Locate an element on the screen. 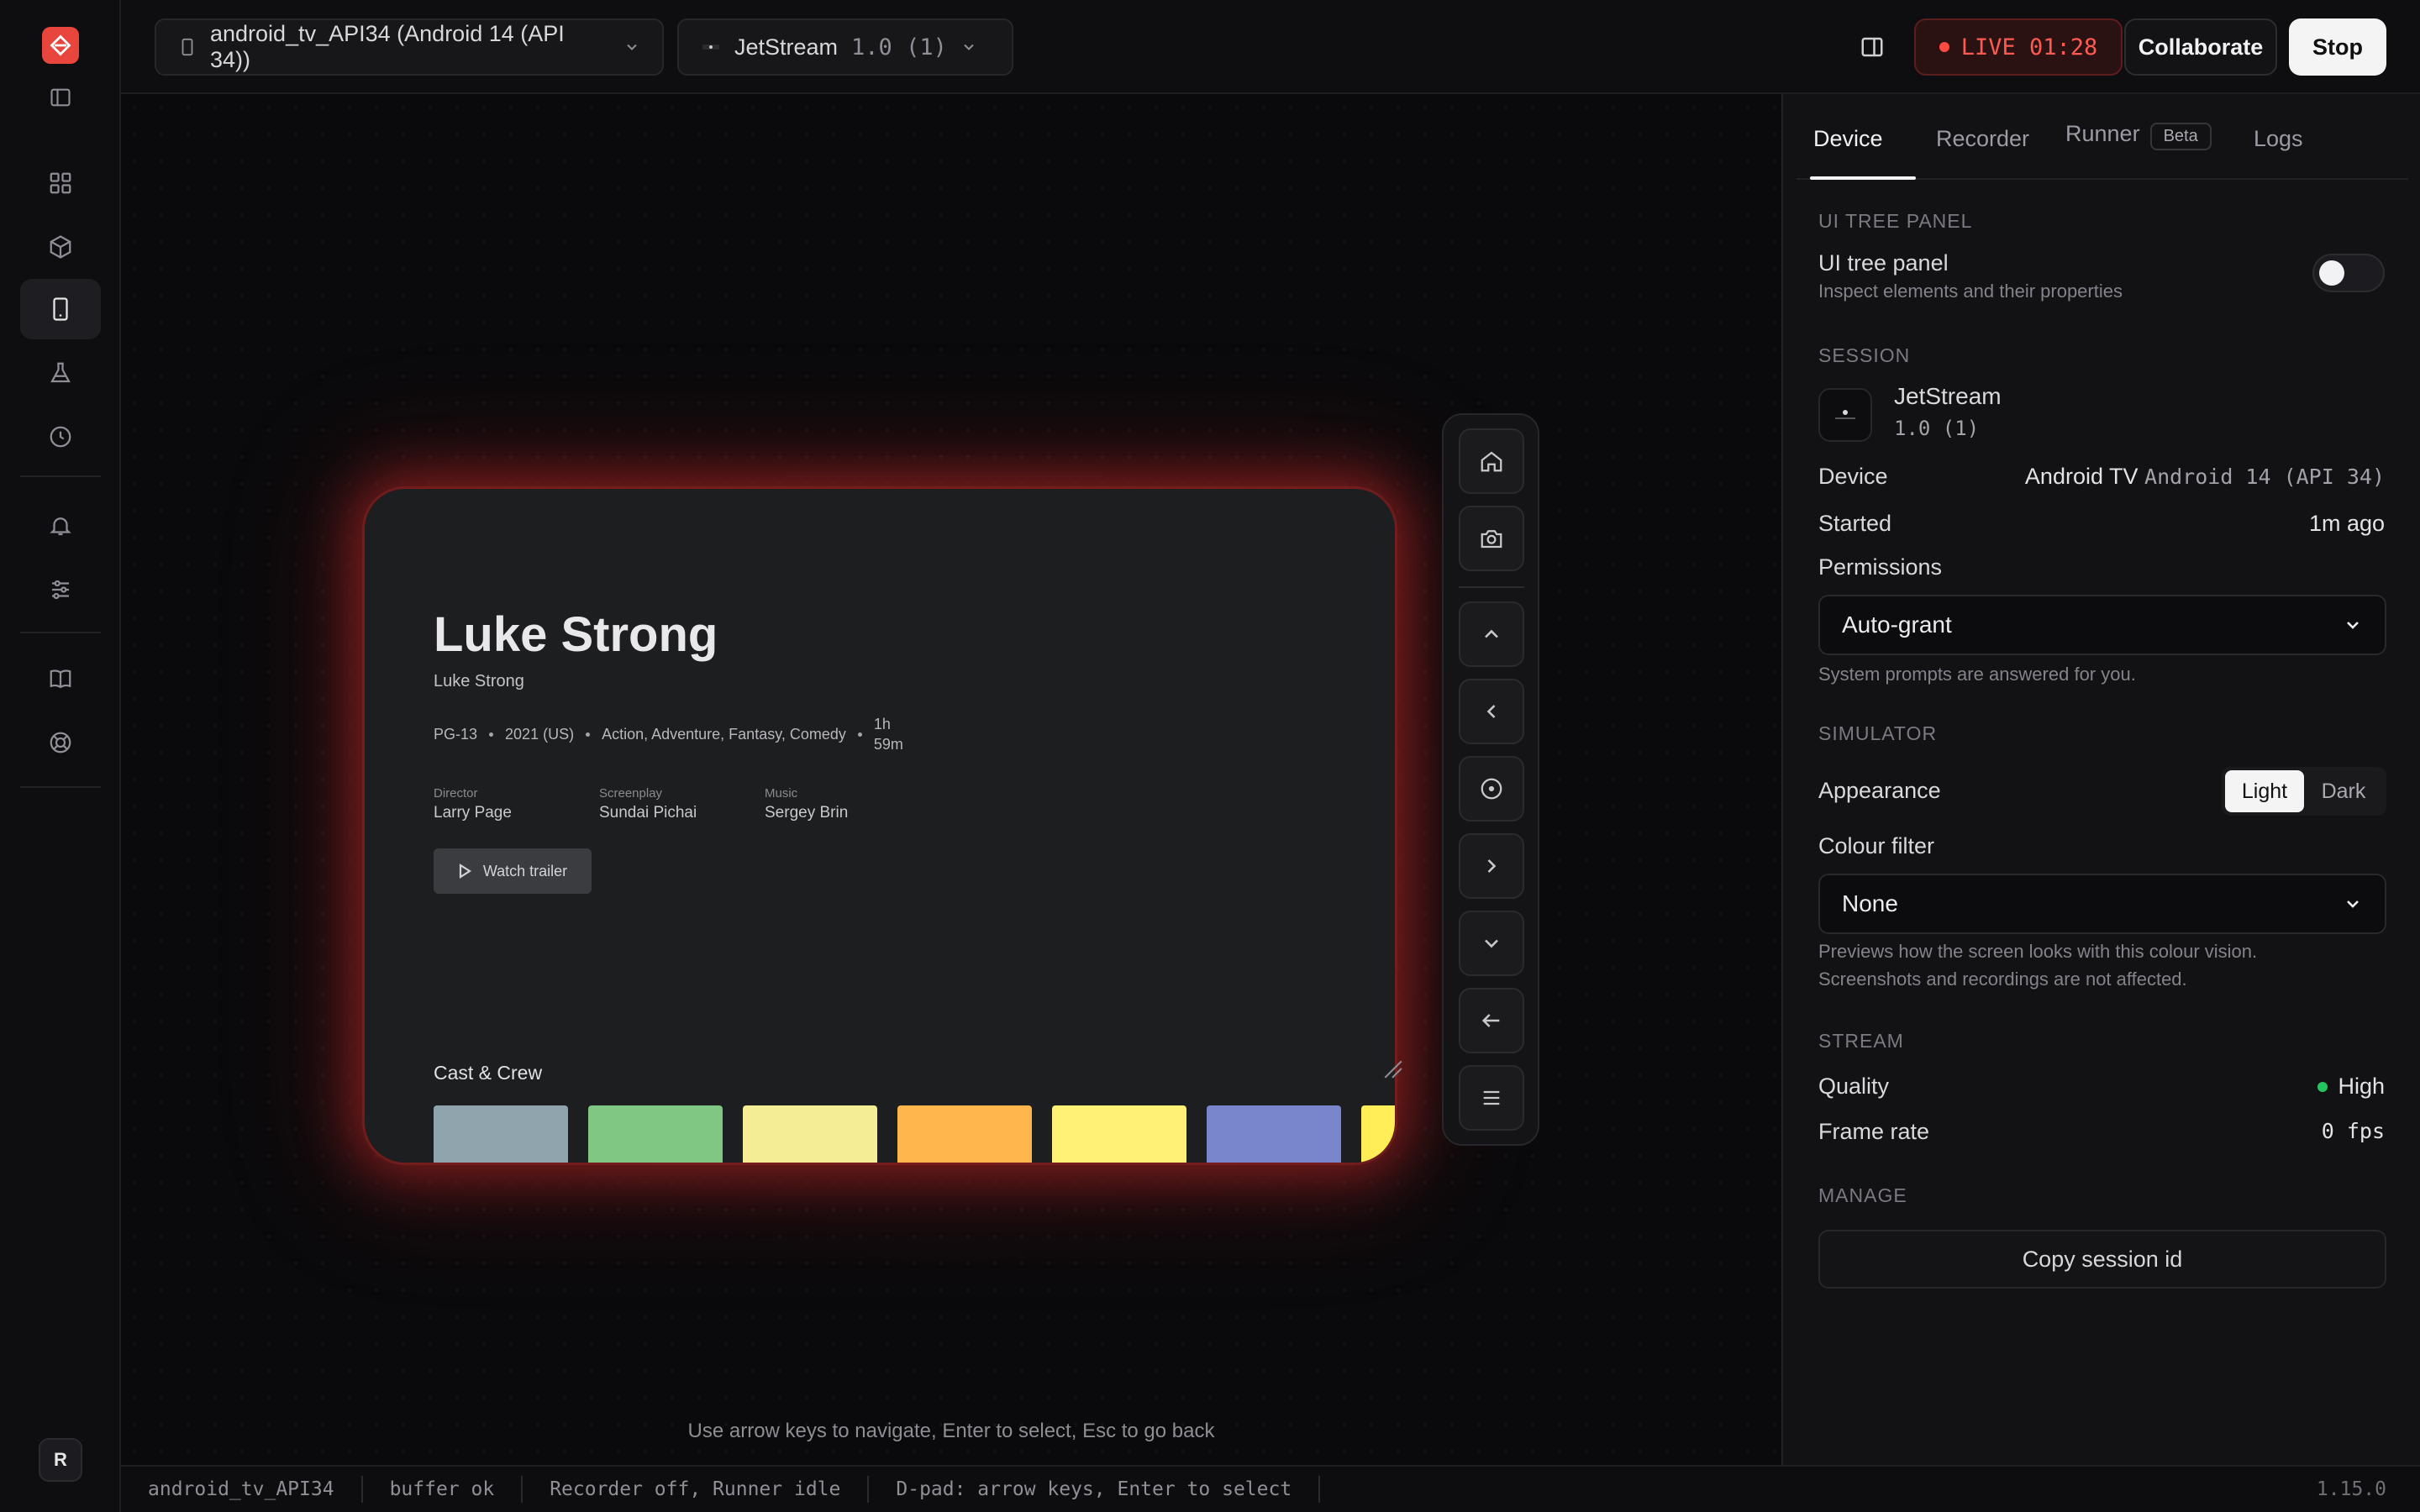 This screenshot has height=1512, width=2420. home-icon is located at coordinates (1492, 461).